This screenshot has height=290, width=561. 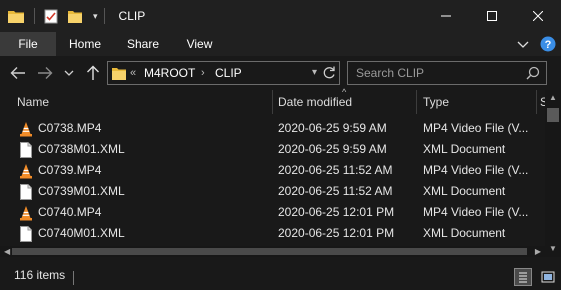 I want to click on column-header-type: Type, so click(x=436, y=102).